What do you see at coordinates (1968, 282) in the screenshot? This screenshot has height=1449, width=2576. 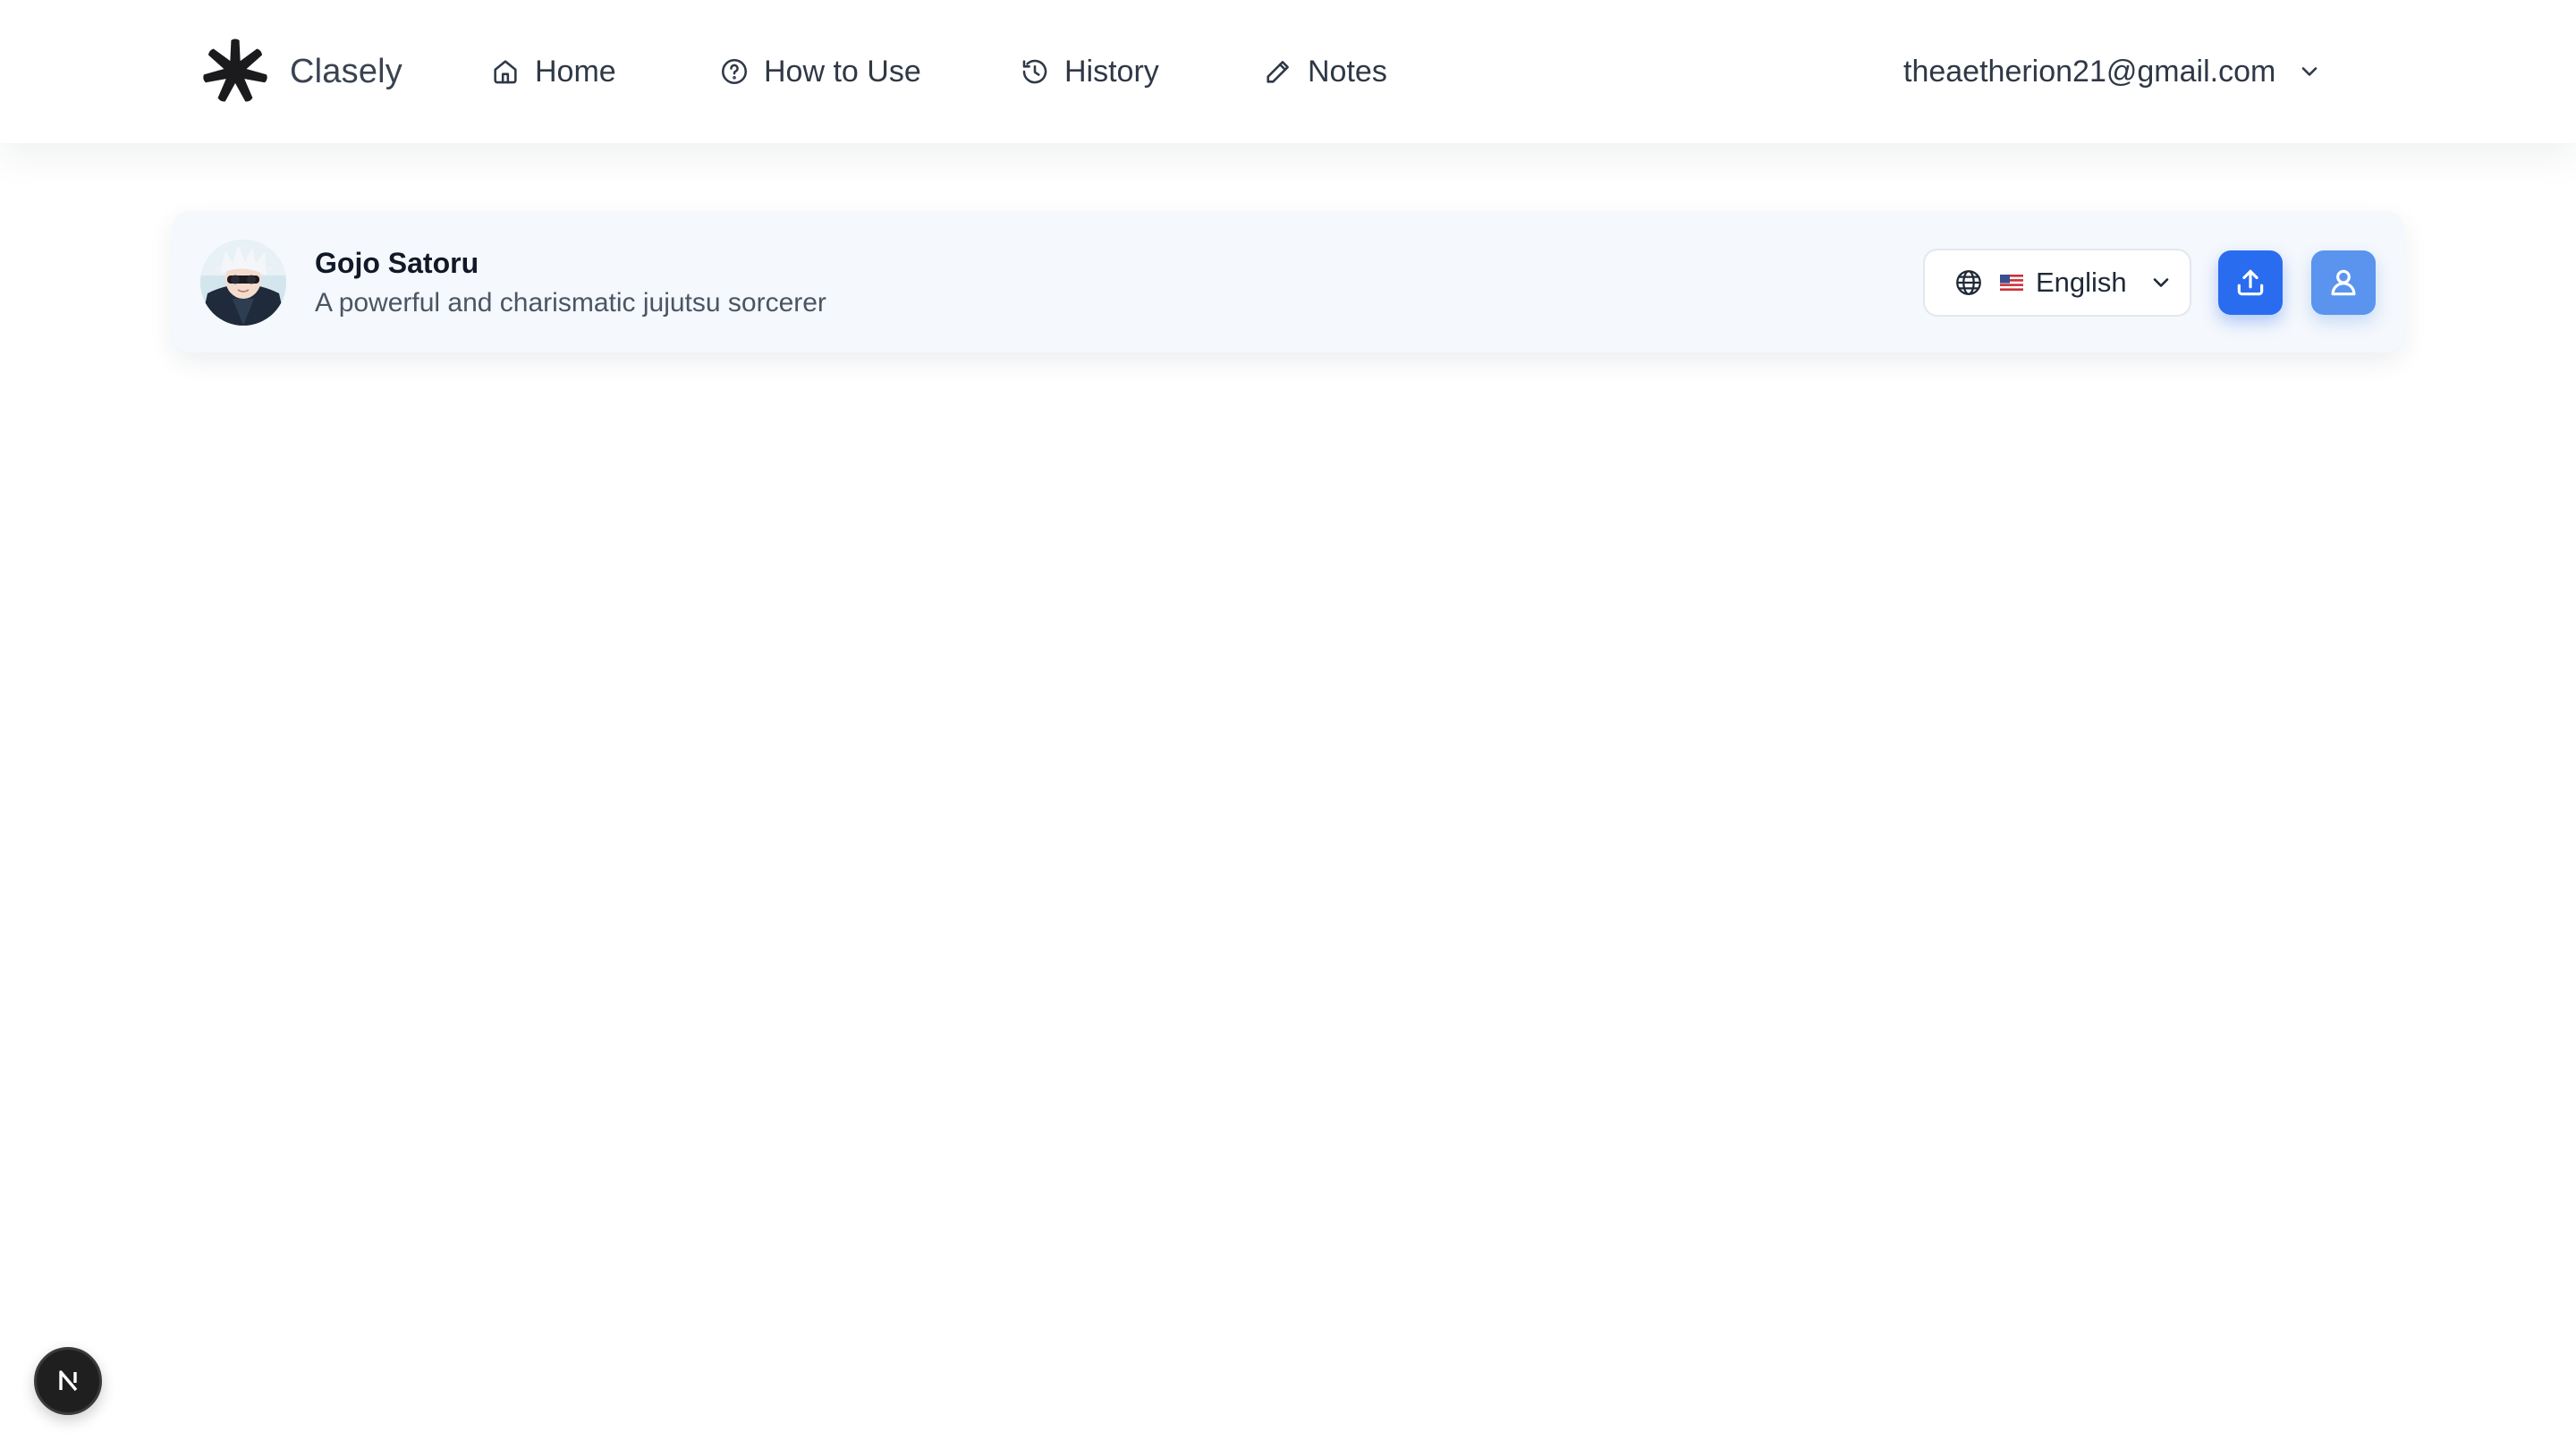 I see `globe-icon` at bounding box center [1968, 282].